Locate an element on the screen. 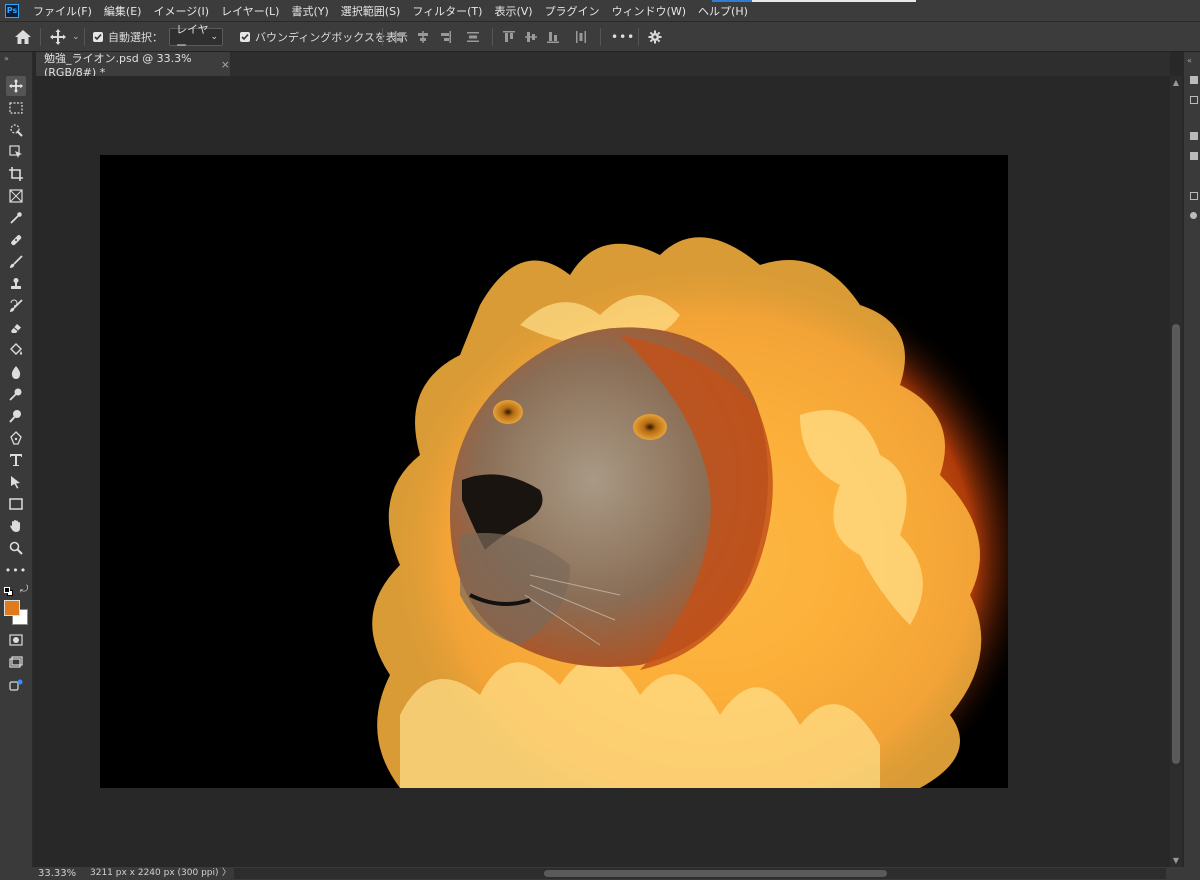  panel-expand-icon: « is located at coordinates (1189, 60).